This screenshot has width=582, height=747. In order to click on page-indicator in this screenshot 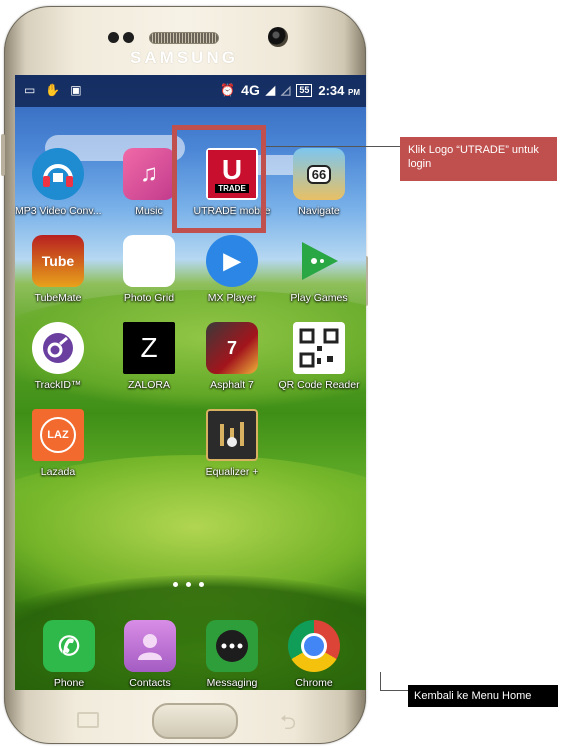, I will do `click(193, 584)`.